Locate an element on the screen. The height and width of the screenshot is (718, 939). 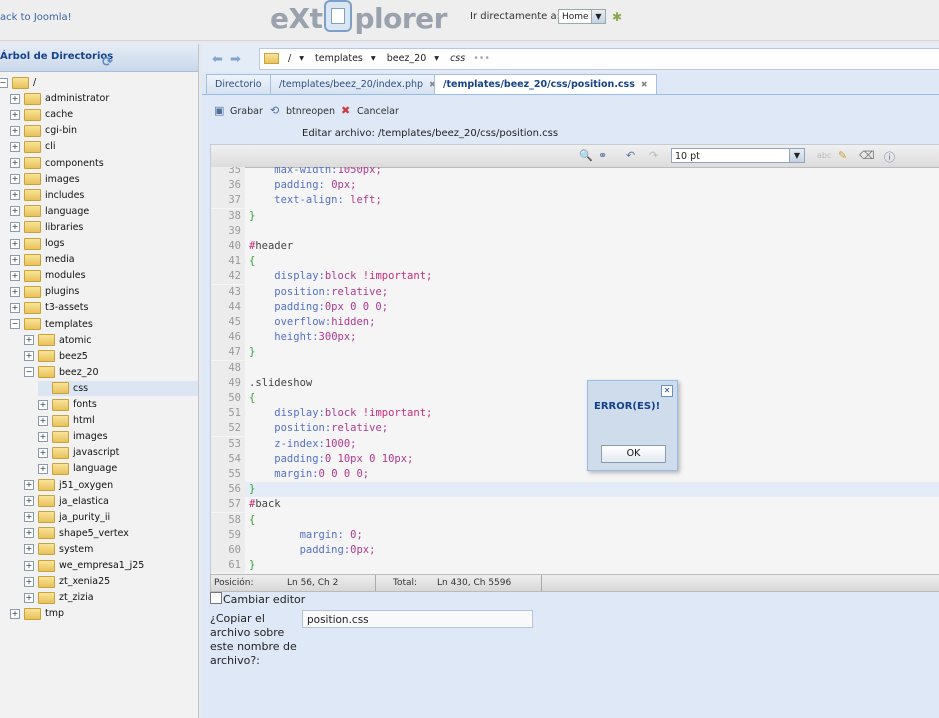
code-line: 54 padding:0 10px 0 10px; is located at coordinates (575, 459).